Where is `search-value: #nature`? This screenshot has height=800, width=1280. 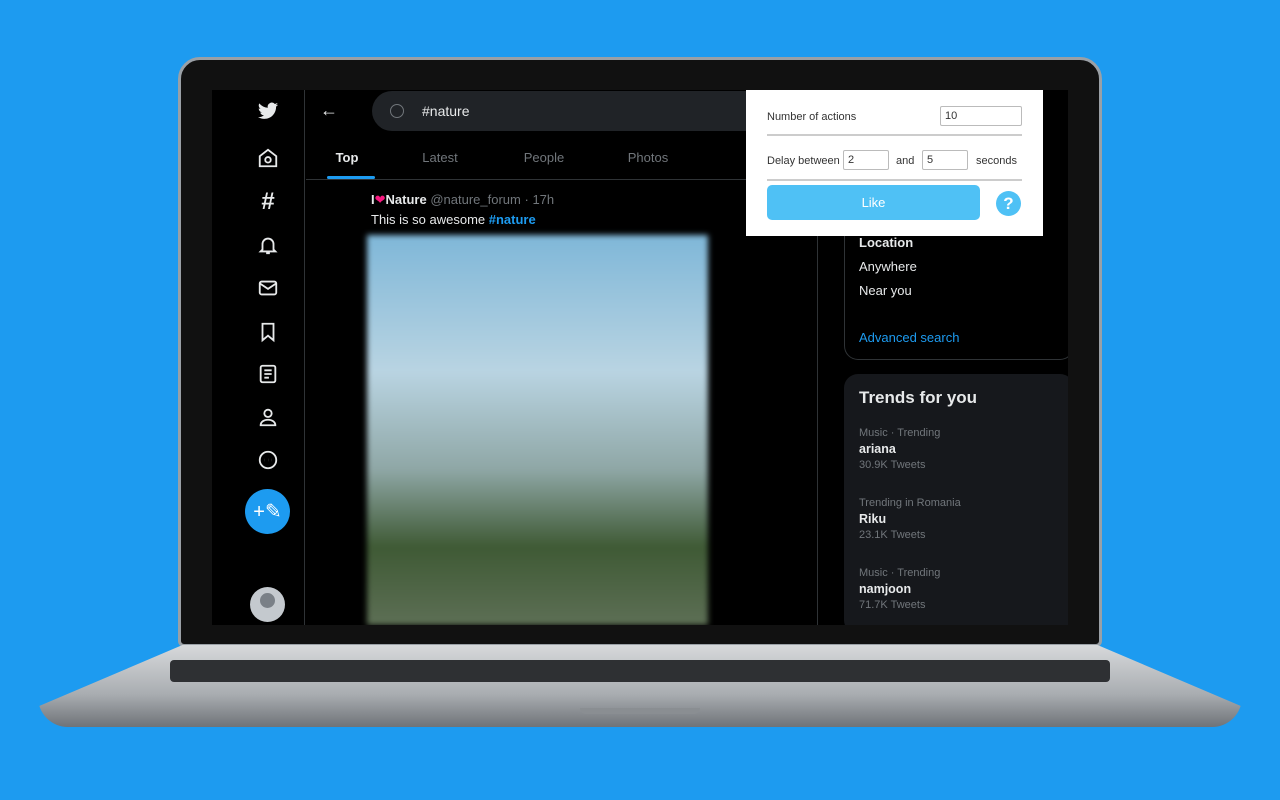 search-value: #nature is located at coordinates (446, 111).